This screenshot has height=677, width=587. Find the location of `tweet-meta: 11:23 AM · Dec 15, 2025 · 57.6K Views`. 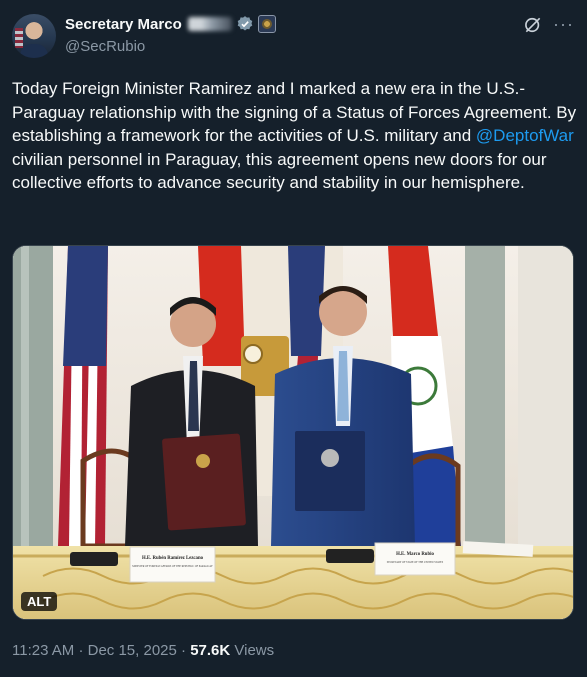

tweet-meta: 11:23 AM · Dec 15, 2025 · 57.6K Views is located at coordinates (143, 650).